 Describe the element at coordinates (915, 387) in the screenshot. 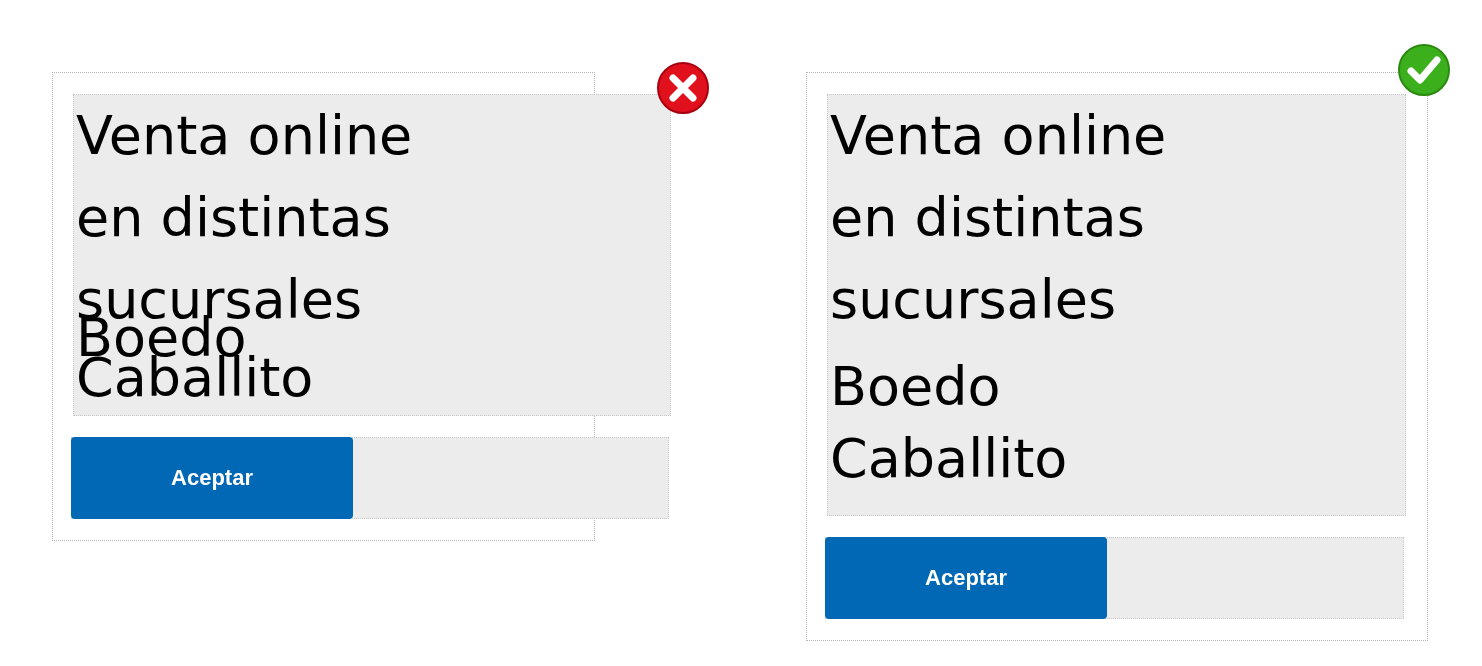

I see `branch-name: Boedo` at that location.